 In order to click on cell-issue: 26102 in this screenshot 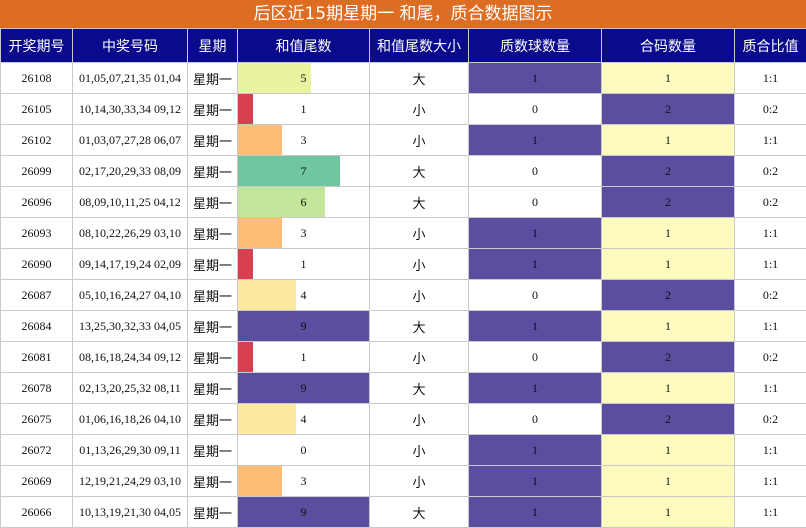, I will do `click(36, 140)`.